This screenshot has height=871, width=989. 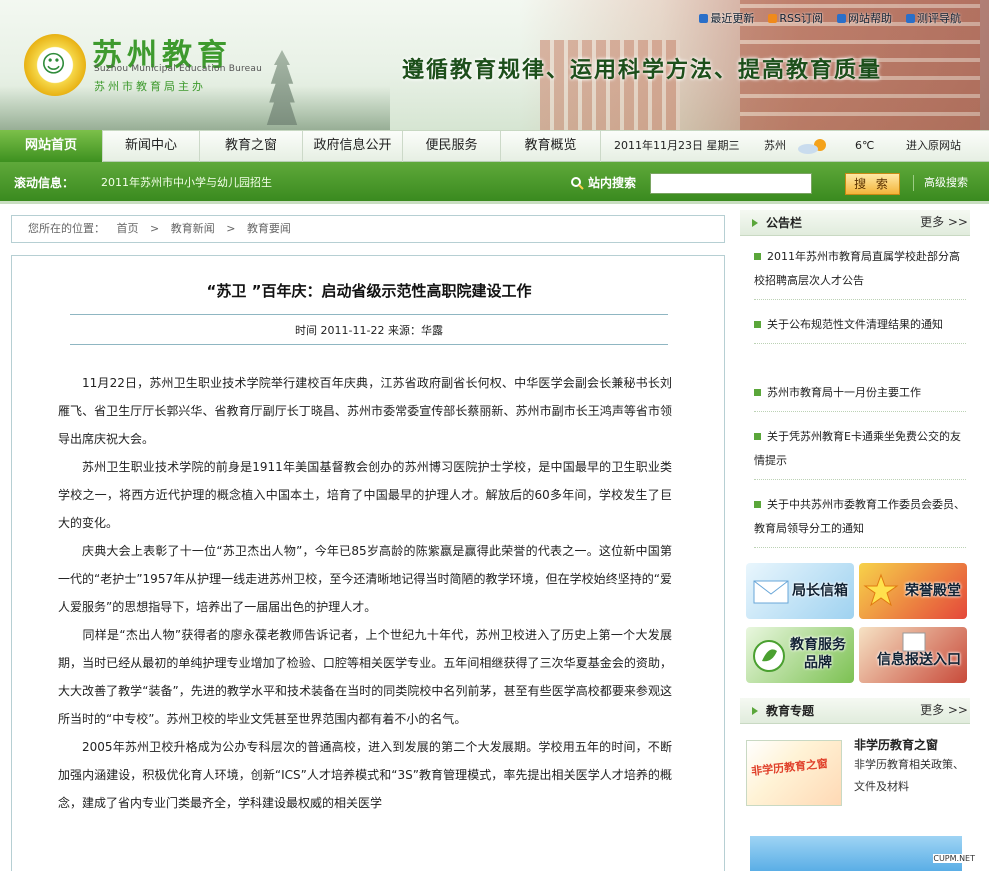 I want to click on notice-item: 关于公布规范性文件清理结果的通知, so click(x=860, y=328).